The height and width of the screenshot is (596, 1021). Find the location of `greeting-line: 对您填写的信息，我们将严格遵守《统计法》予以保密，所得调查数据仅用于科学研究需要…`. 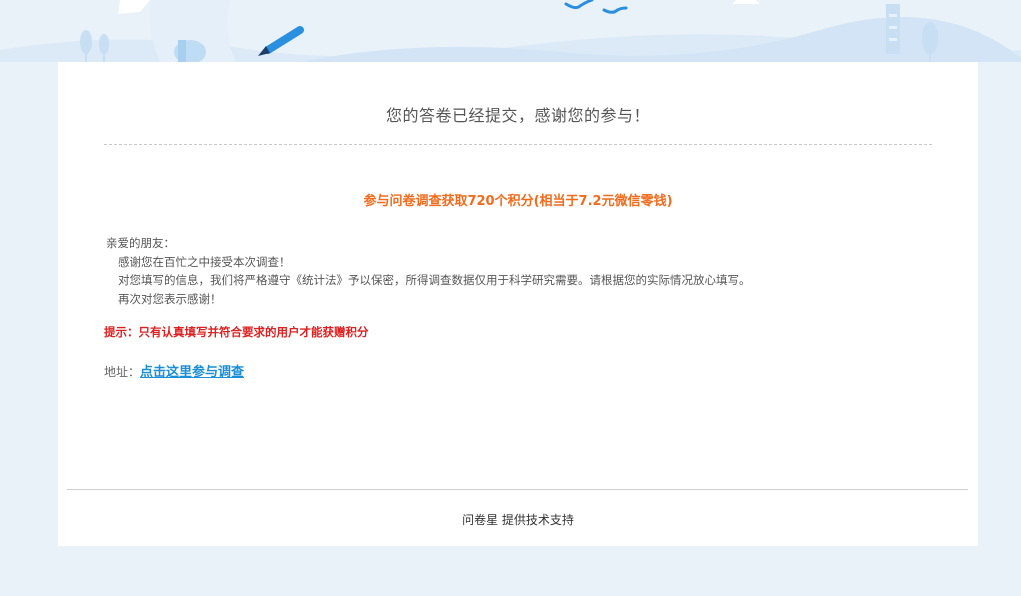

greeting-line: 对您填写的信息，我们将严格遵守《统计法》予以保密，所得调查数据仅用于科学研究需要… is located at coordinates (434, 280).